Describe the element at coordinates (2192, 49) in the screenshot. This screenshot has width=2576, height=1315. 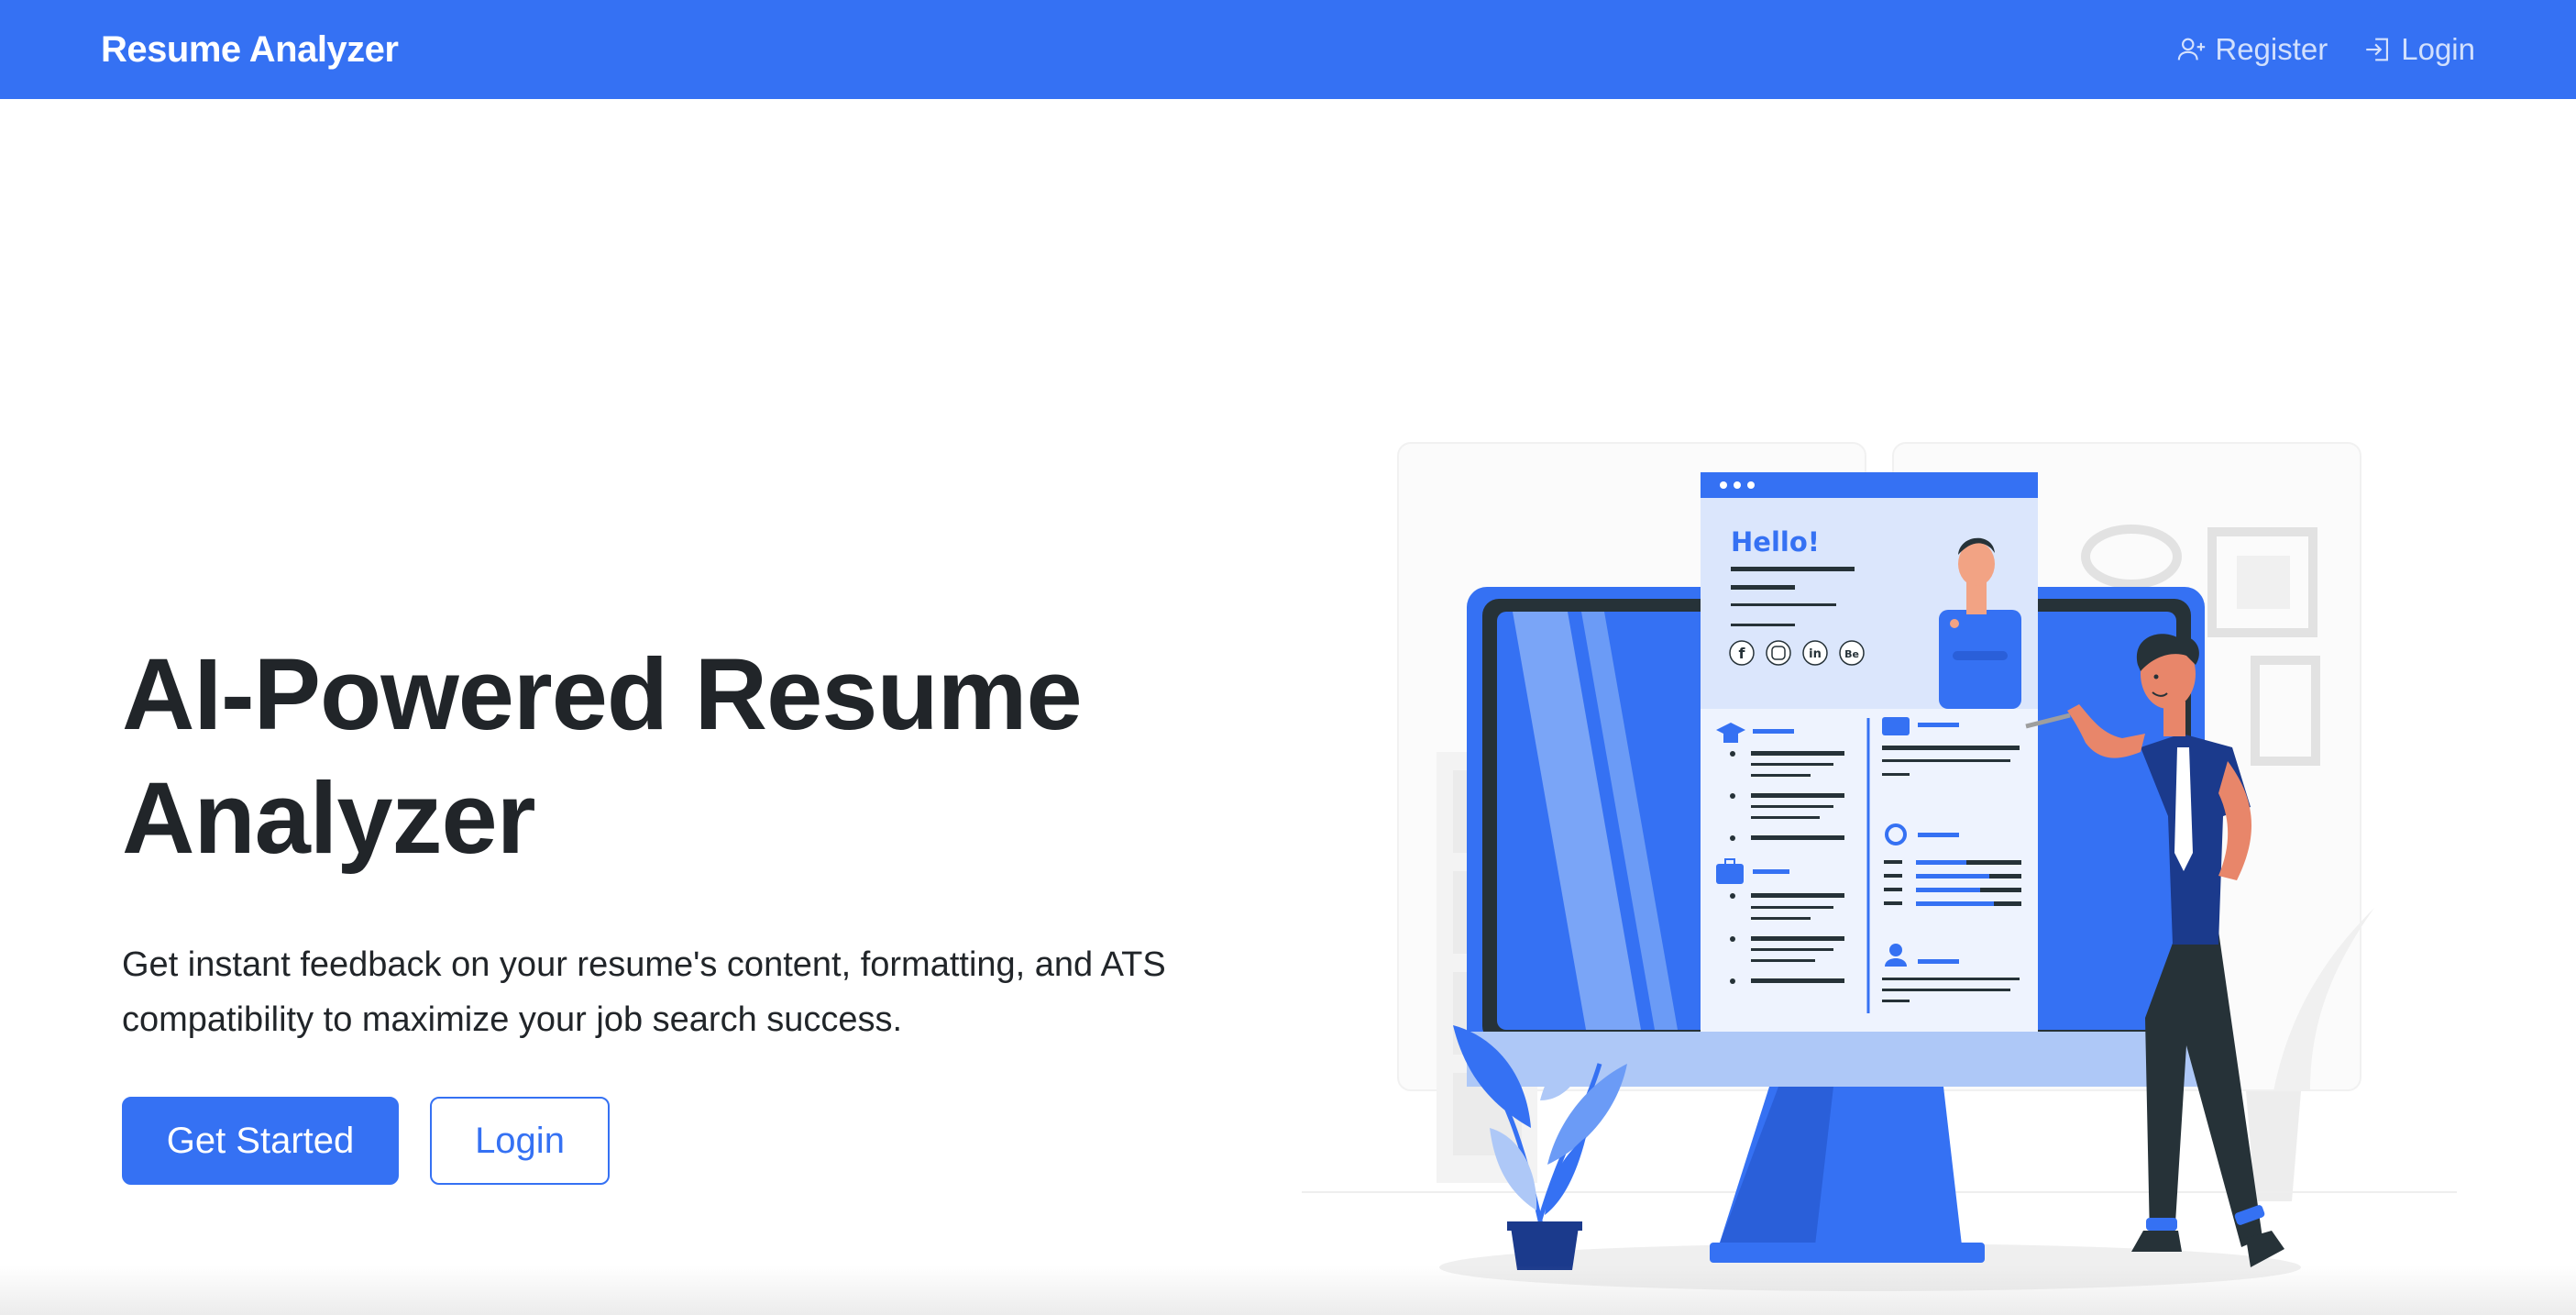
I see `person-add-icon` at that location.